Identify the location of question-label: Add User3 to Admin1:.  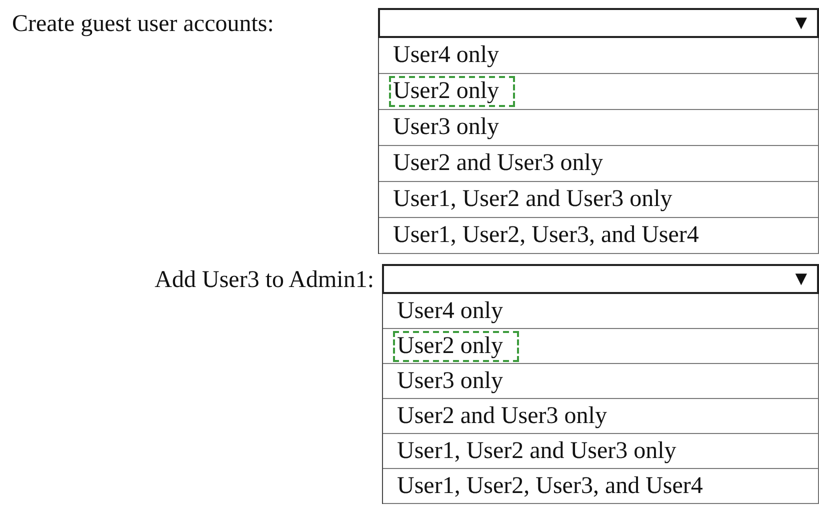
(264, 280).